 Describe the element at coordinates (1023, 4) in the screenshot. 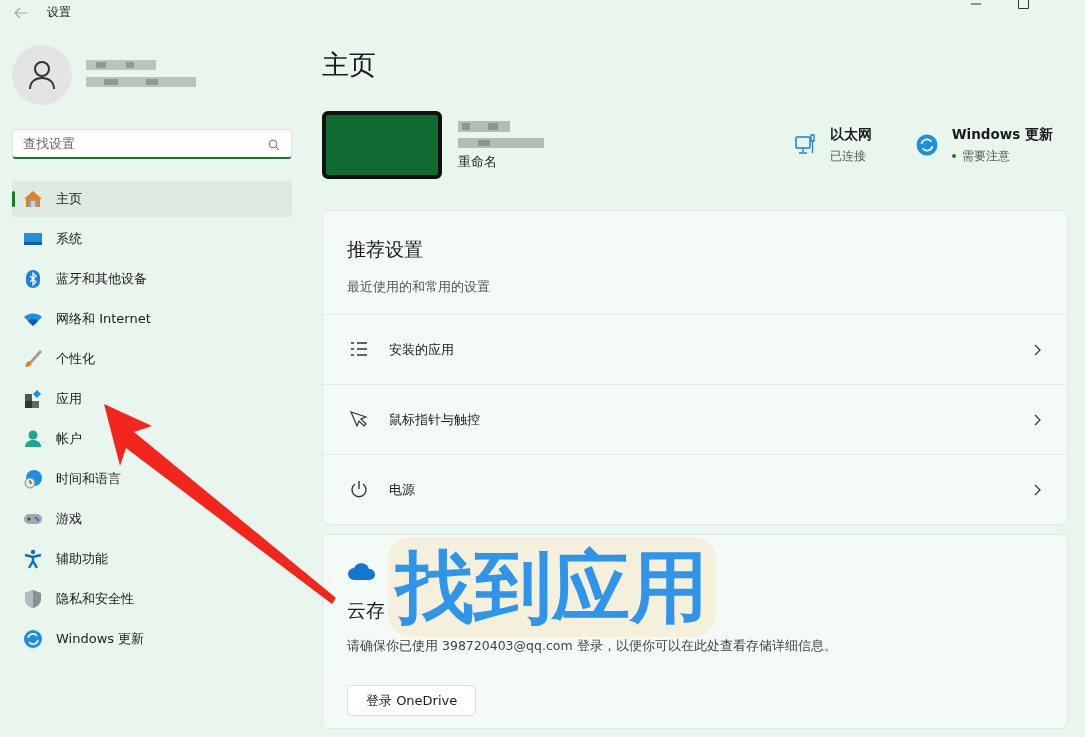

I see `maximize-icon` at that location.